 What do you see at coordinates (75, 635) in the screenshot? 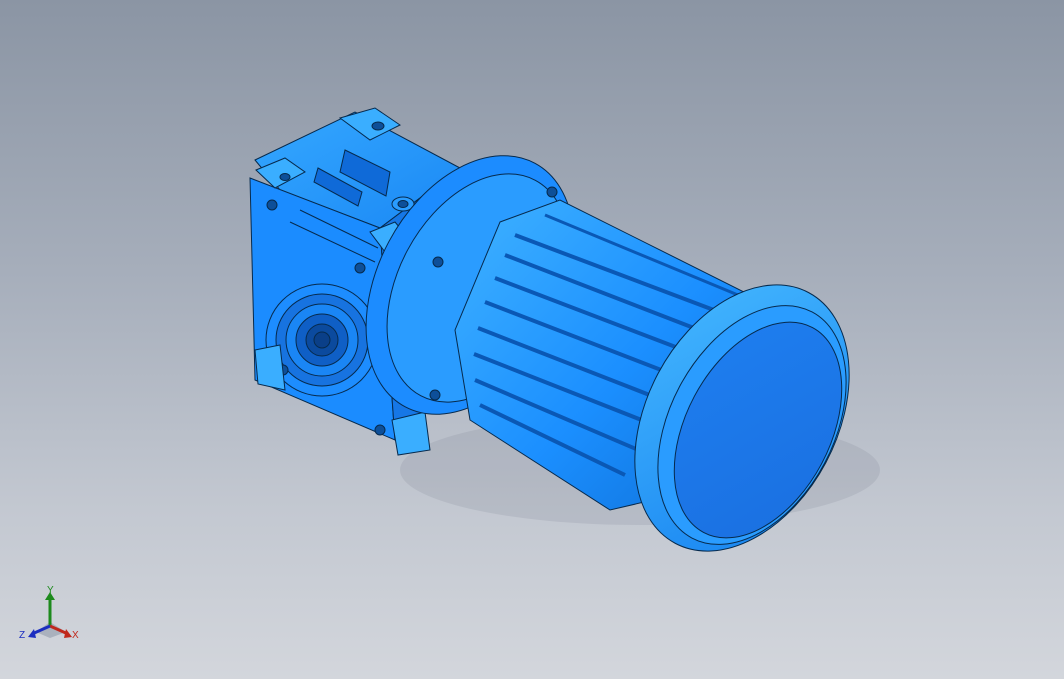
I see `axis-x-label: X` at bounding box center [75, 635].